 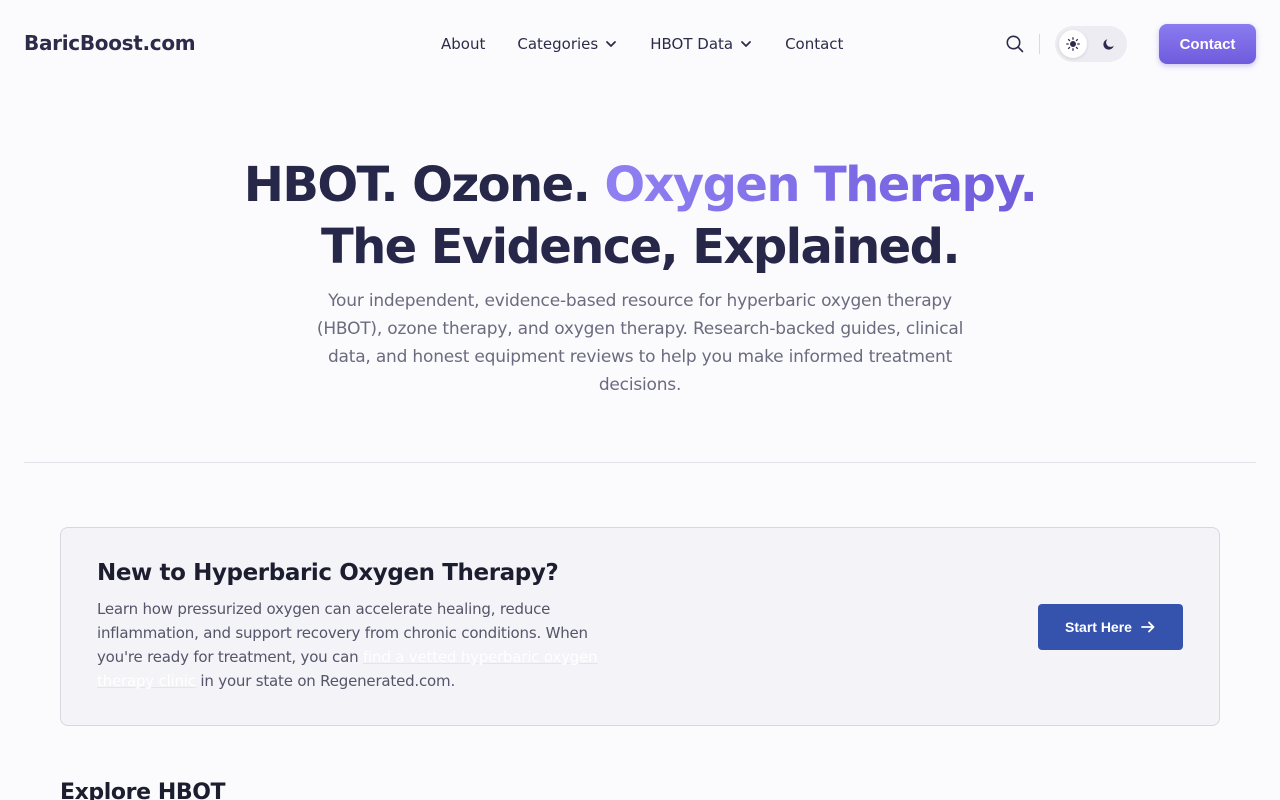 I want to click on nav-item-label: About, so click(x=463, y=44).